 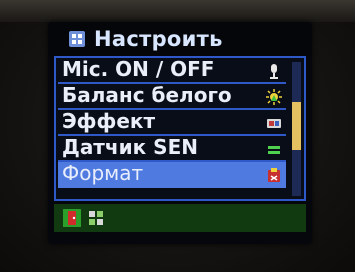 I want to click on microphone-icon, so click(x=274, y=71).